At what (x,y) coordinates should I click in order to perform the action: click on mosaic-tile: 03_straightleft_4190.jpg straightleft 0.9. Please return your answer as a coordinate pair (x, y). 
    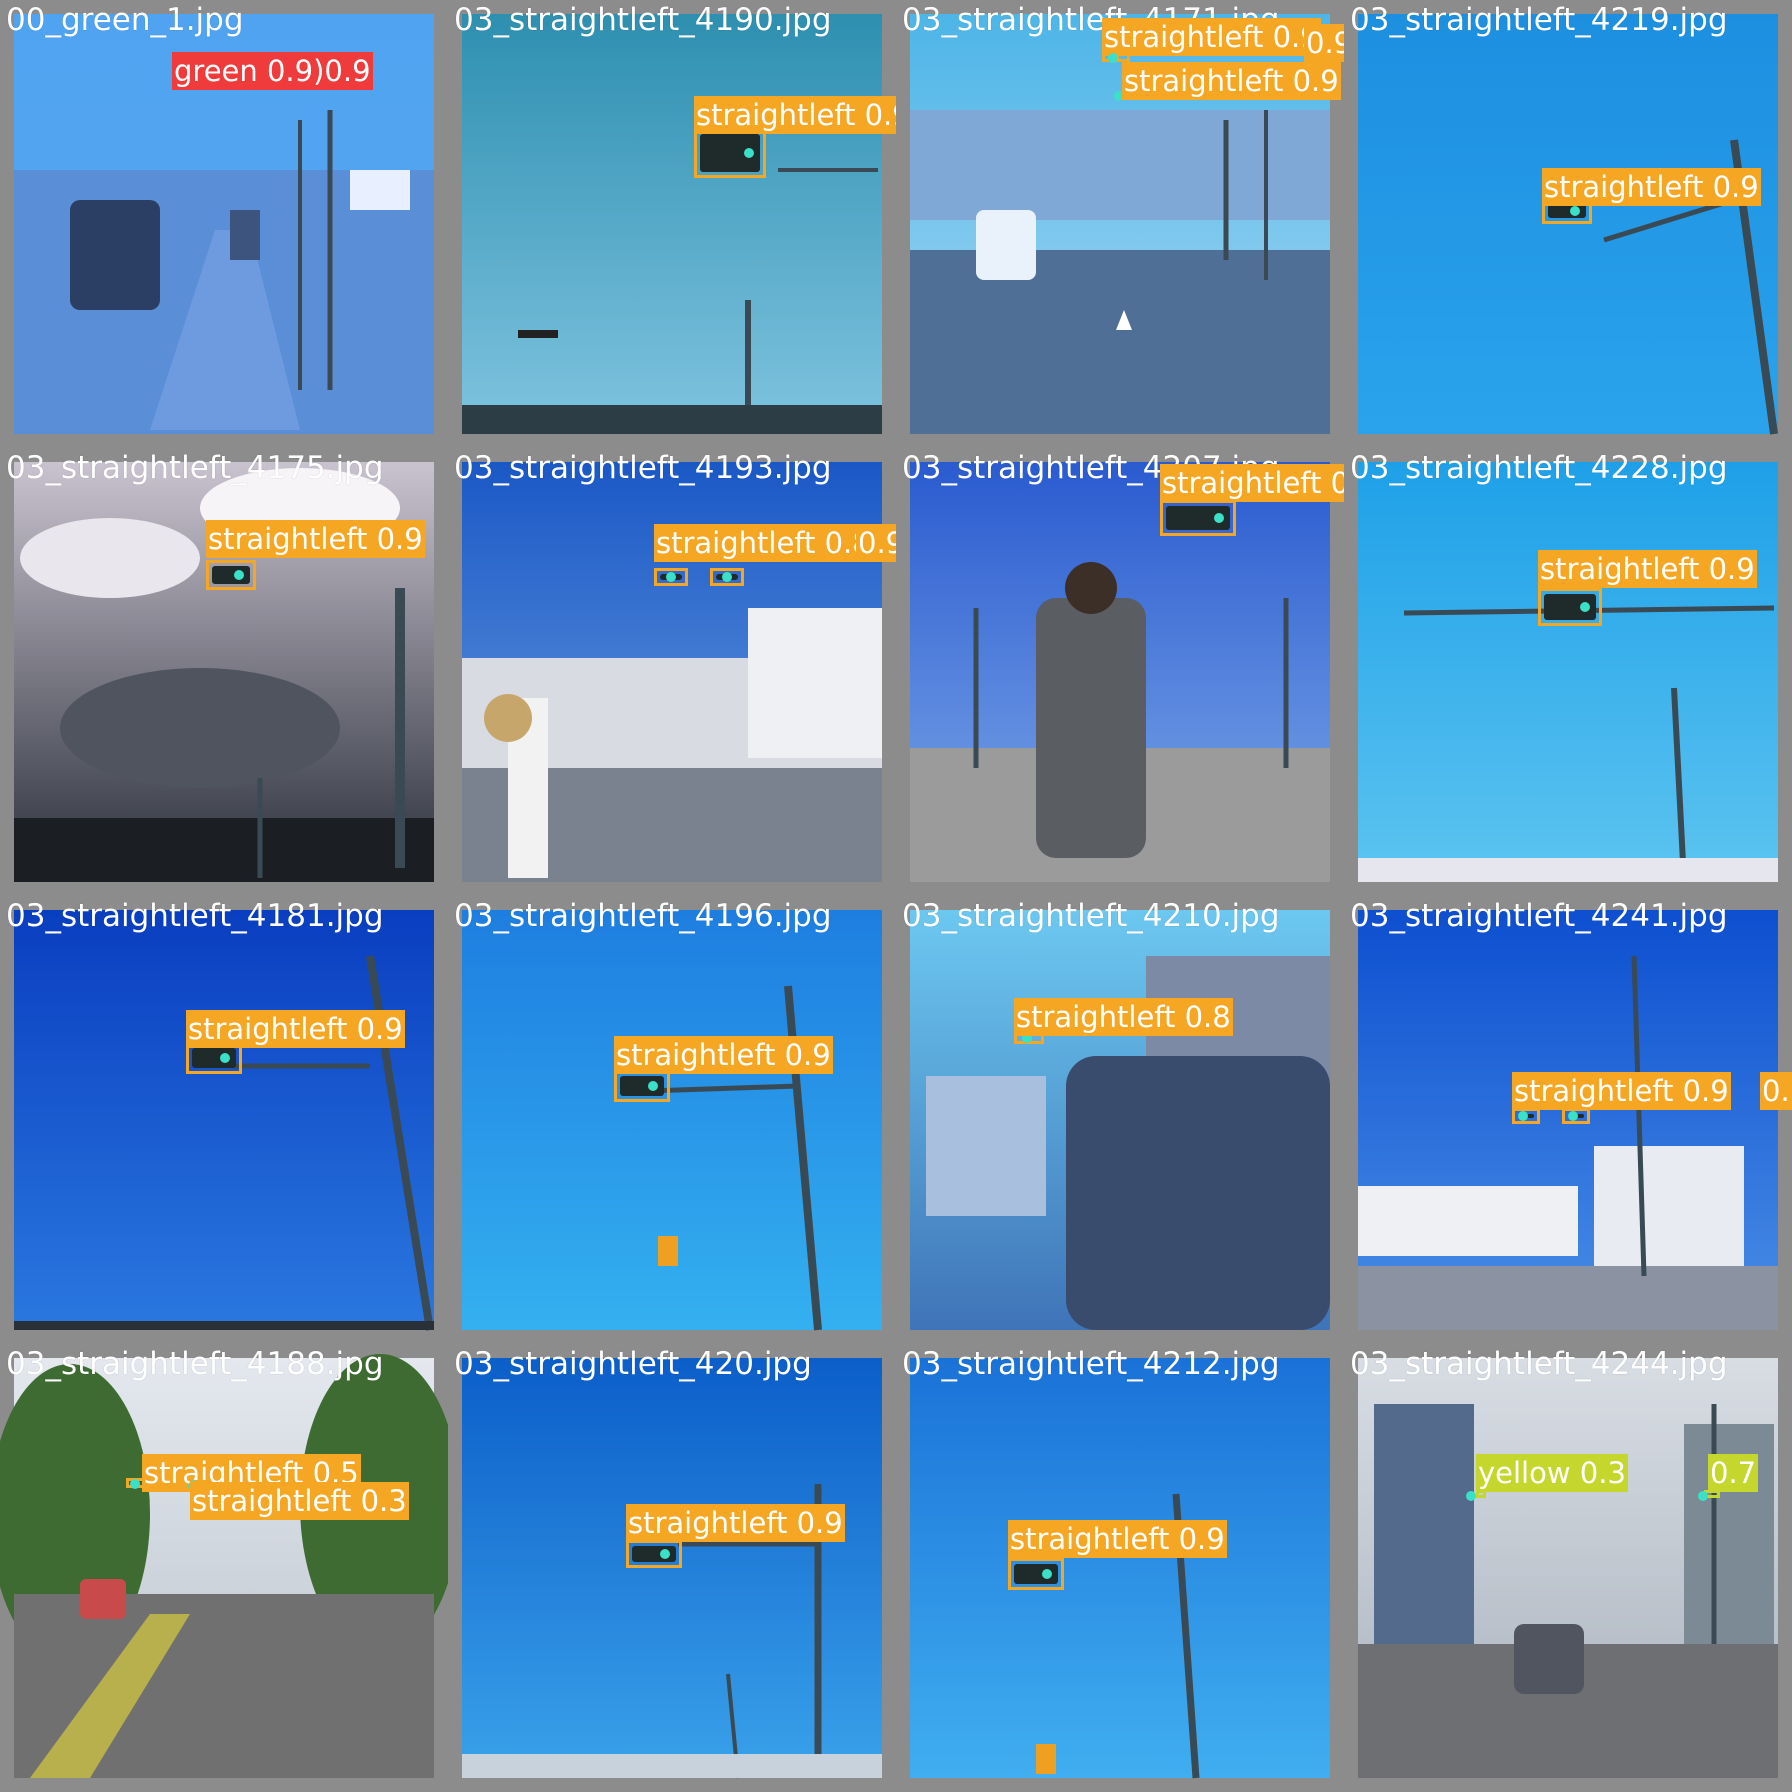
    Looking at the image, I should click on (672, 224).